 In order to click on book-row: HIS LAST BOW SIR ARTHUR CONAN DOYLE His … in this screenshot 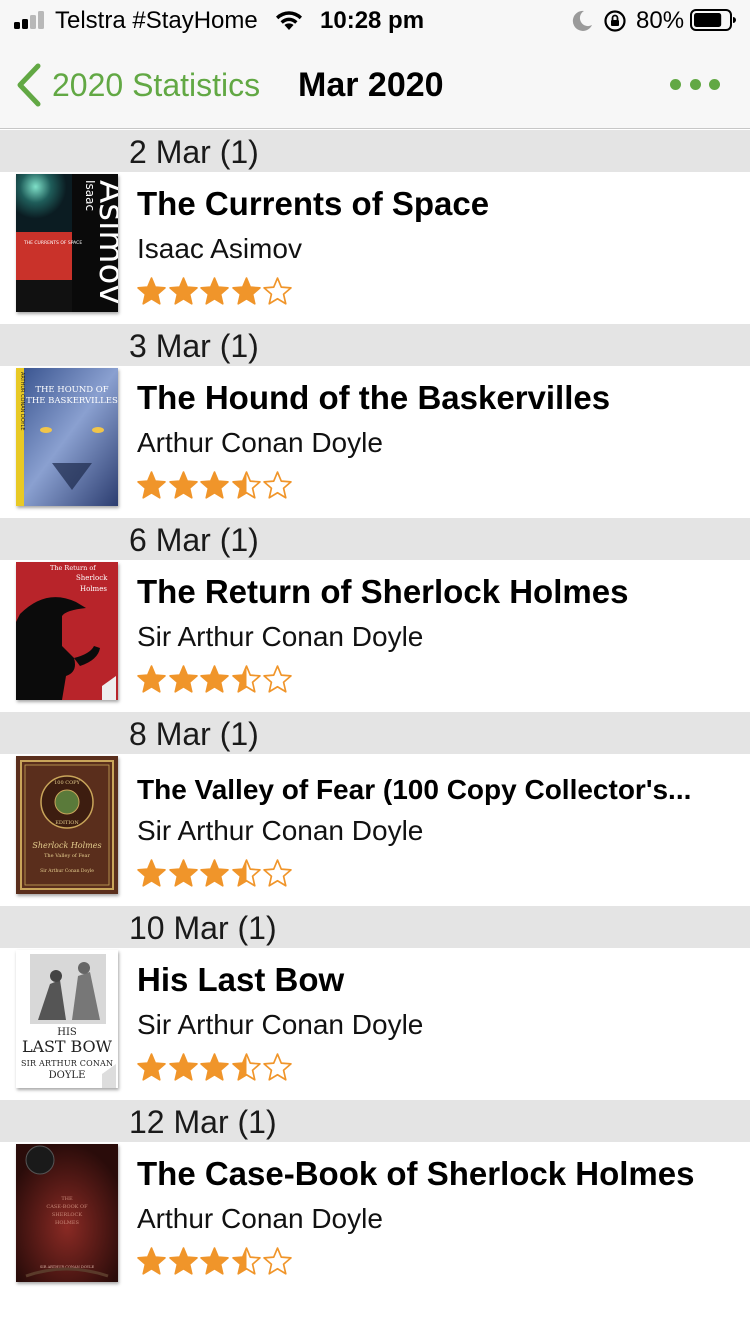, I will do `click(375, 1024)`.